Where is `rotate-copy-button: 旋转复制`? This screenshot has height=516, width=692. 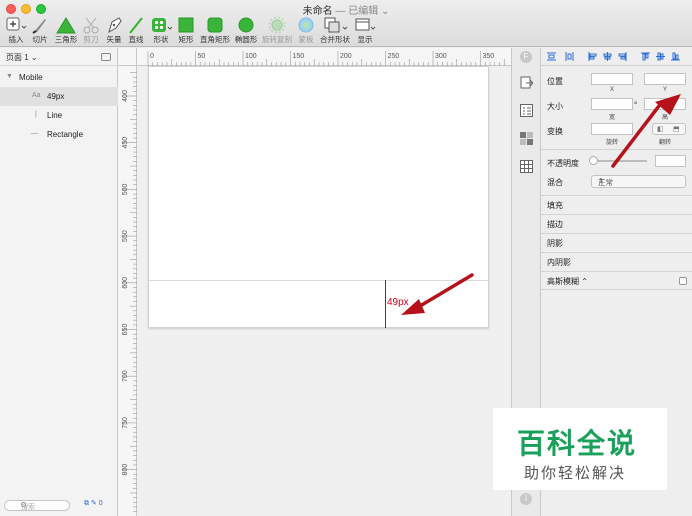 rotate-copy-button: 旋转复制 is located at coordinates (277, 31).